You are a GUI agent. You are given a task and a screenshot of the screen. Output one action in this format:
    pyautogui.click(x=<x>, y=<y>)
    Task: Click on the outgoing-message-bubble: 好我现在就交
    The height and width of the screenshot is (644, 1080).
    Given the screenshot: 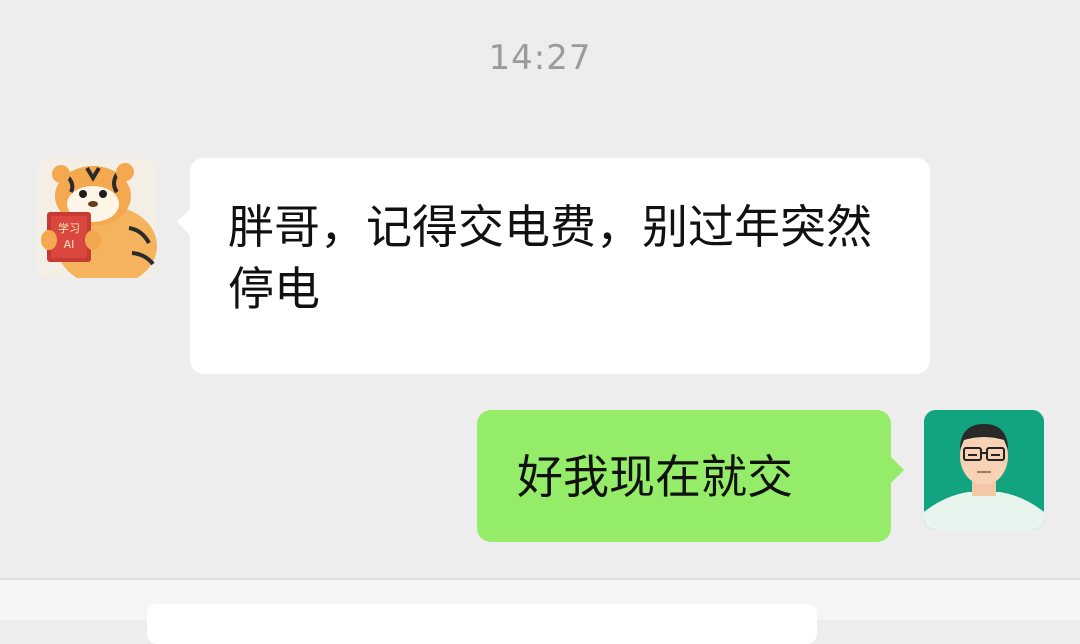 What is the action you would take?
    pyautogui.click(x=690, y=476)
    